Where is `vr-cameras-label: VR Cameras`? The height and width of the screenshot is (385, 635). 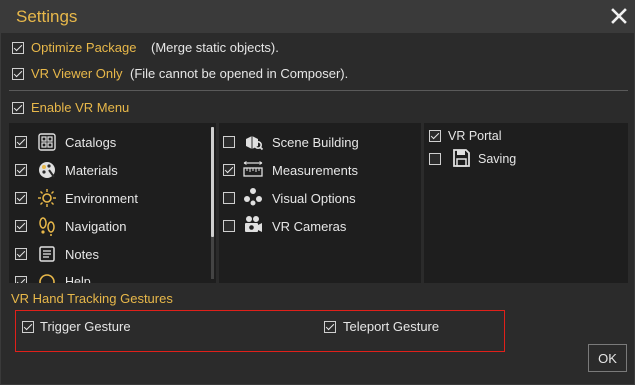
vr-cameras-label: VR Cameras is located at coordinates (309, 226).